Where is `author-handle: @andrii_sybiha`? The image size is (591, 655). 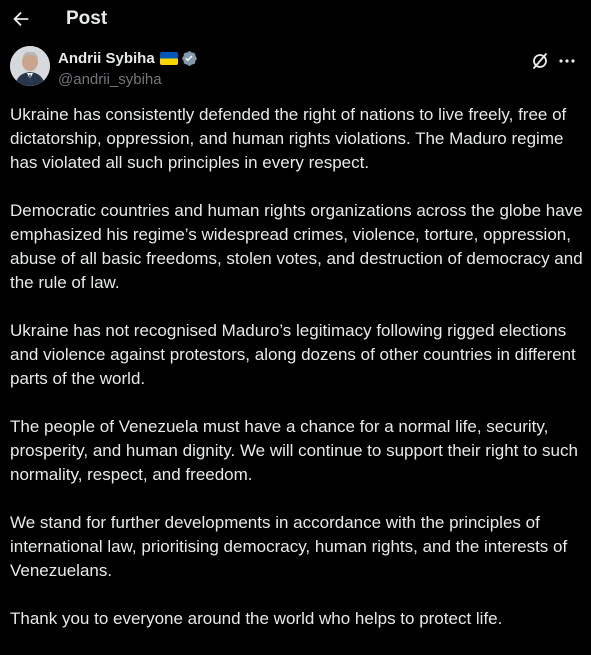
author-handle: @andrii_sybiha is located at coordinates (128, 80).